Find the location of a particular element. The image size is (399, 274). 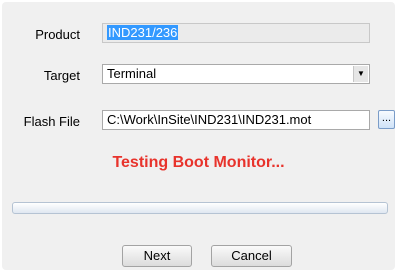

product-value: IND231/236 is located at coordinates (143, 32).